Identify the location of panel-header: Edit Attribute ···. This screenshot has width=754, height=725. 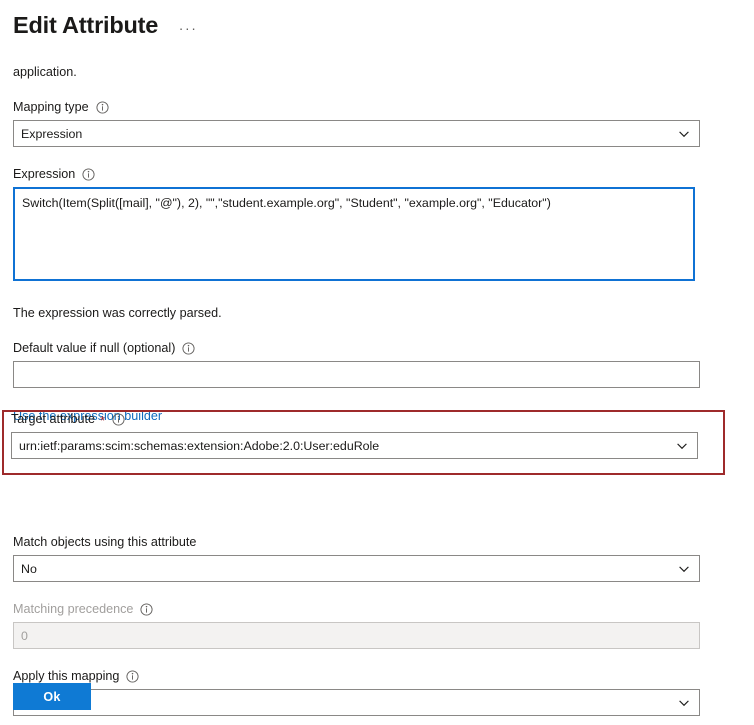
(377, 21).